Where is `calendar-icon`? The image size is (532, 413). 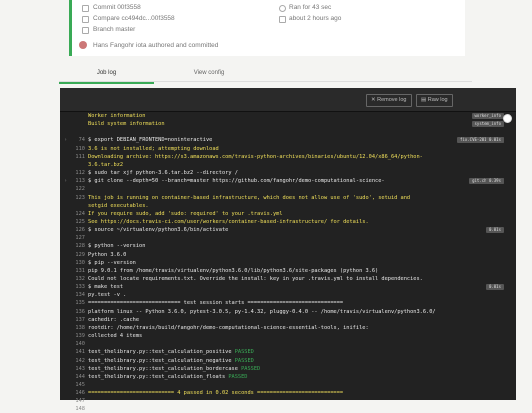
calendar-icon is located at coordinates (282, 19).